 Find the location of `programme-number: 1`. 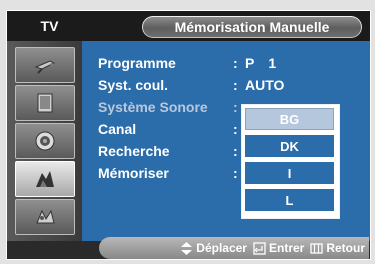

programme-number: 1 is located at coordinates (272, 63).